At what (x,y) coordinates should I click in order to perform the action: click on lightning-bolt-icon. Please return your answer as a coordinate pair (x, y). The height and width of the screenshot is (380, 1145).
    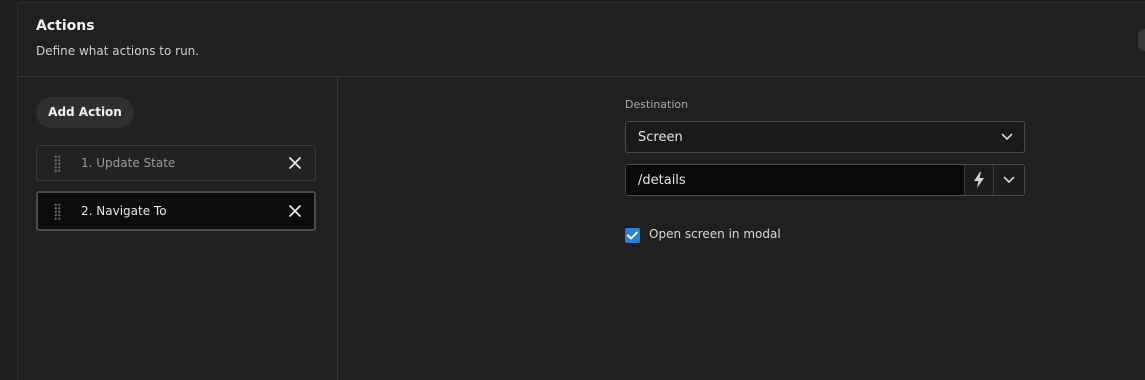
    Looking at the image, I should click on (979, 180).